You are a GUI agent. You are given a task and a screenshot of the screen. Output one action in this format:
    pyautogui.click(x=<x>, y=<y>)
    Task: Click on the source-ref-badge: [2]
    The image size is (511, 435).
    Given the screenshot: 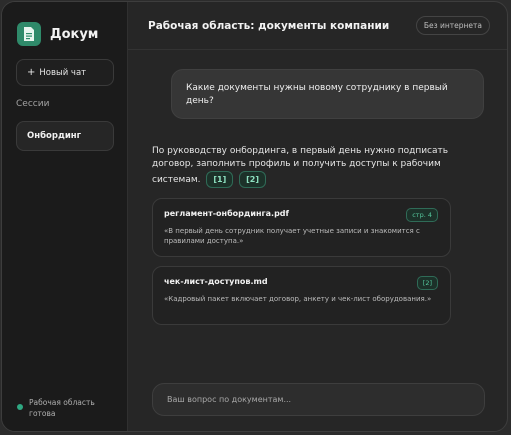 What is the action you would take?
    pyautogui.click(x=427, y=283)
    